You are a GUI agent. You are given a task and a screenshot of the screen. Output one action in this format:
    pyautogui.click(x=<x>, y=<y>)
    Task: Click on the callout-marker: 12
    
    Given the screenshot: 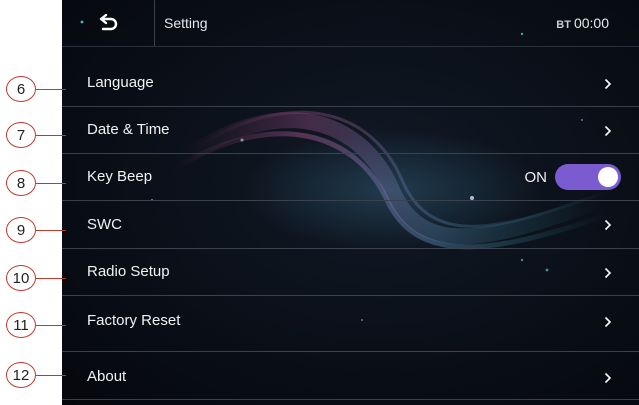 What is the action you would take?
    pyautogui.click(x=21, y=375)
    